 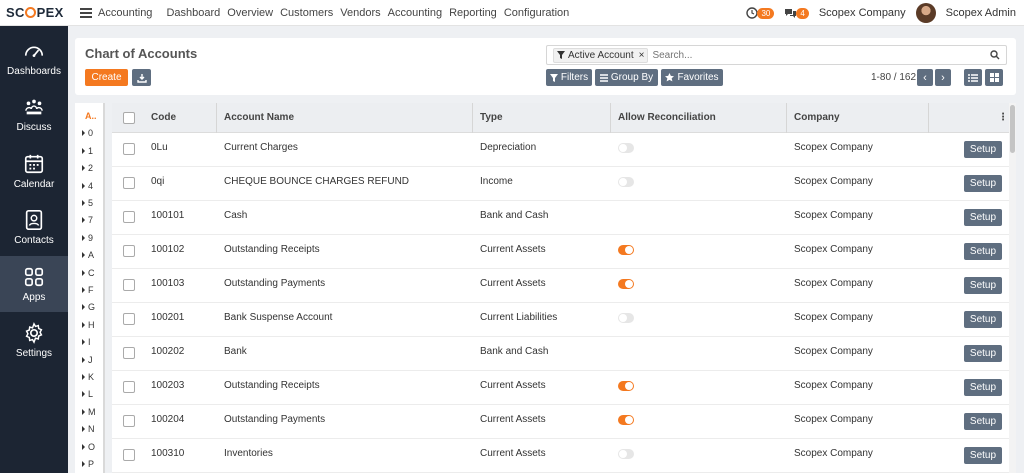 I want to click on alpha-filter-item: O, so click(x=88, y=447).